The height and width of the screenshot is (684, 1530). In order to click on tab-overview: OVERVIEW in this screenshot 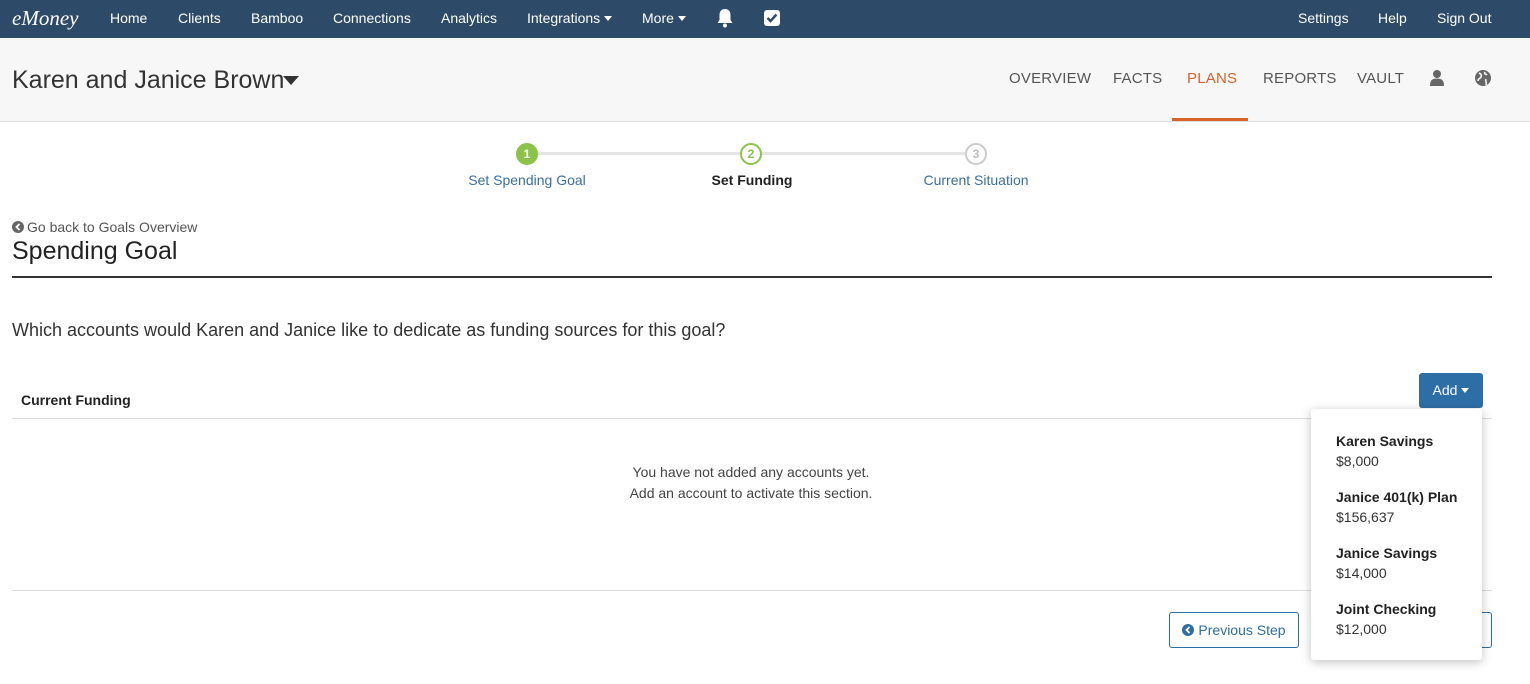, I will do `click(1050, 78)`.